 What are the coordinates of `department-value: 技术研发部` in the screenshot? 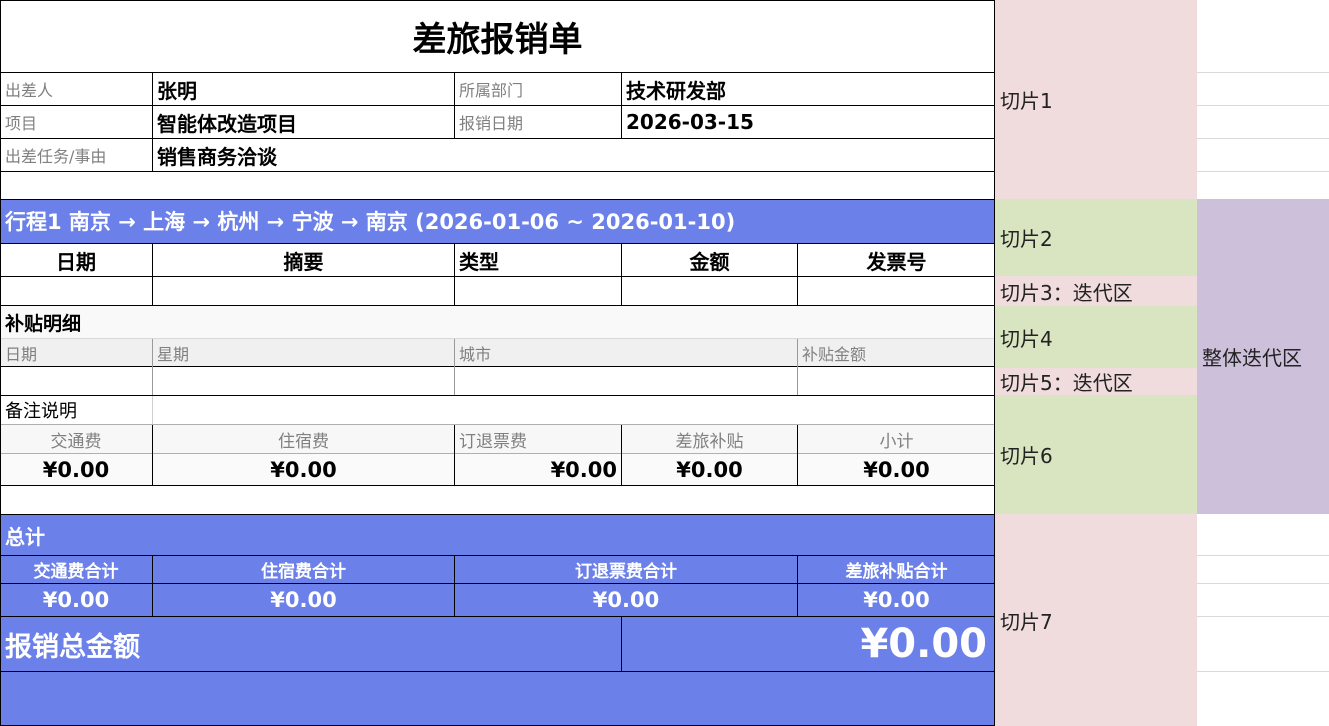 It's located at (808, 89).